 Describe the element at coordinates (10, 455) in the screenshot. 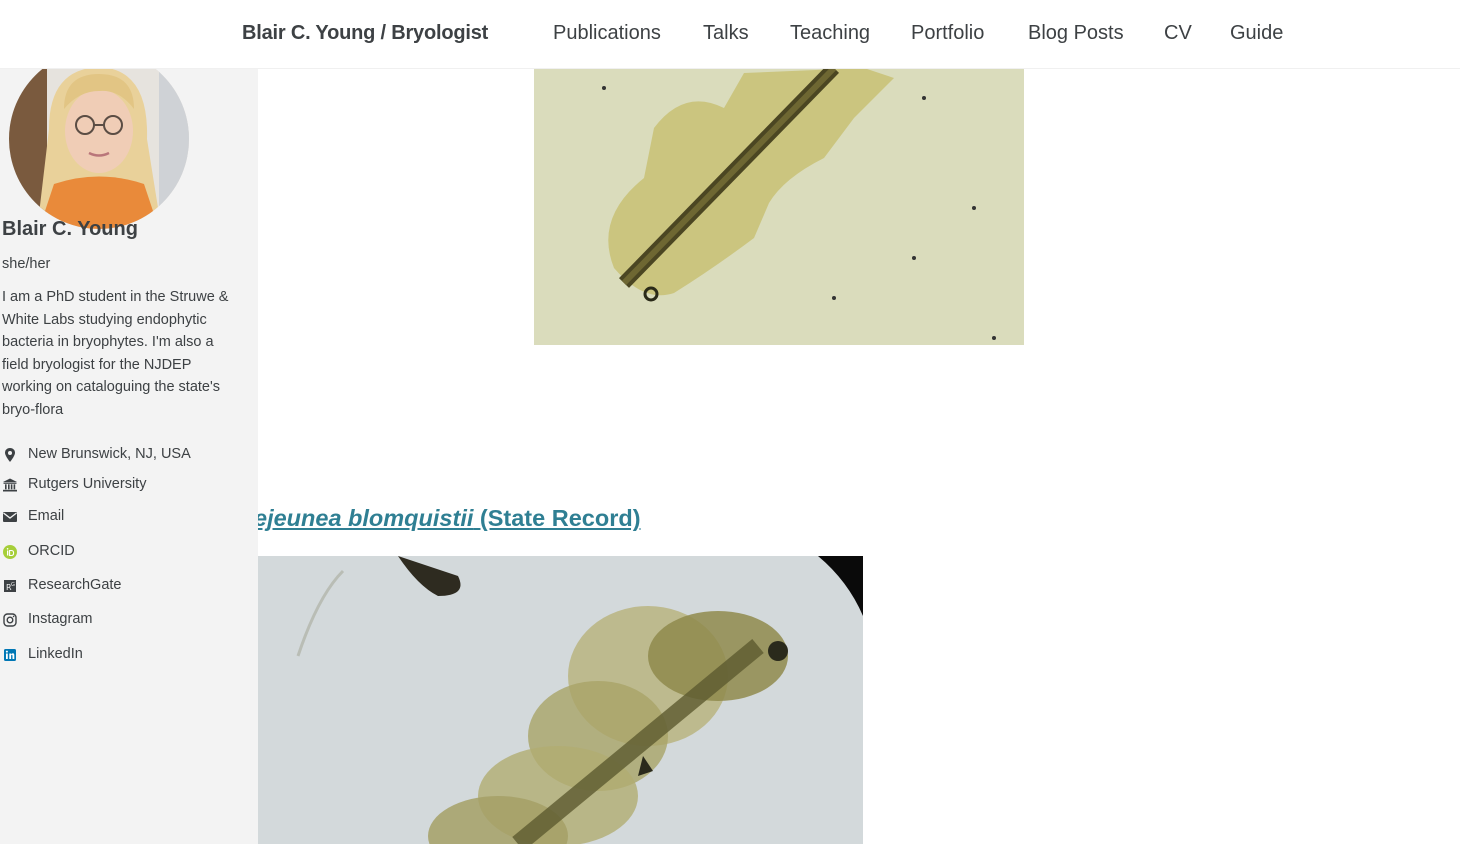

I see `map-marker-icon` at that location.